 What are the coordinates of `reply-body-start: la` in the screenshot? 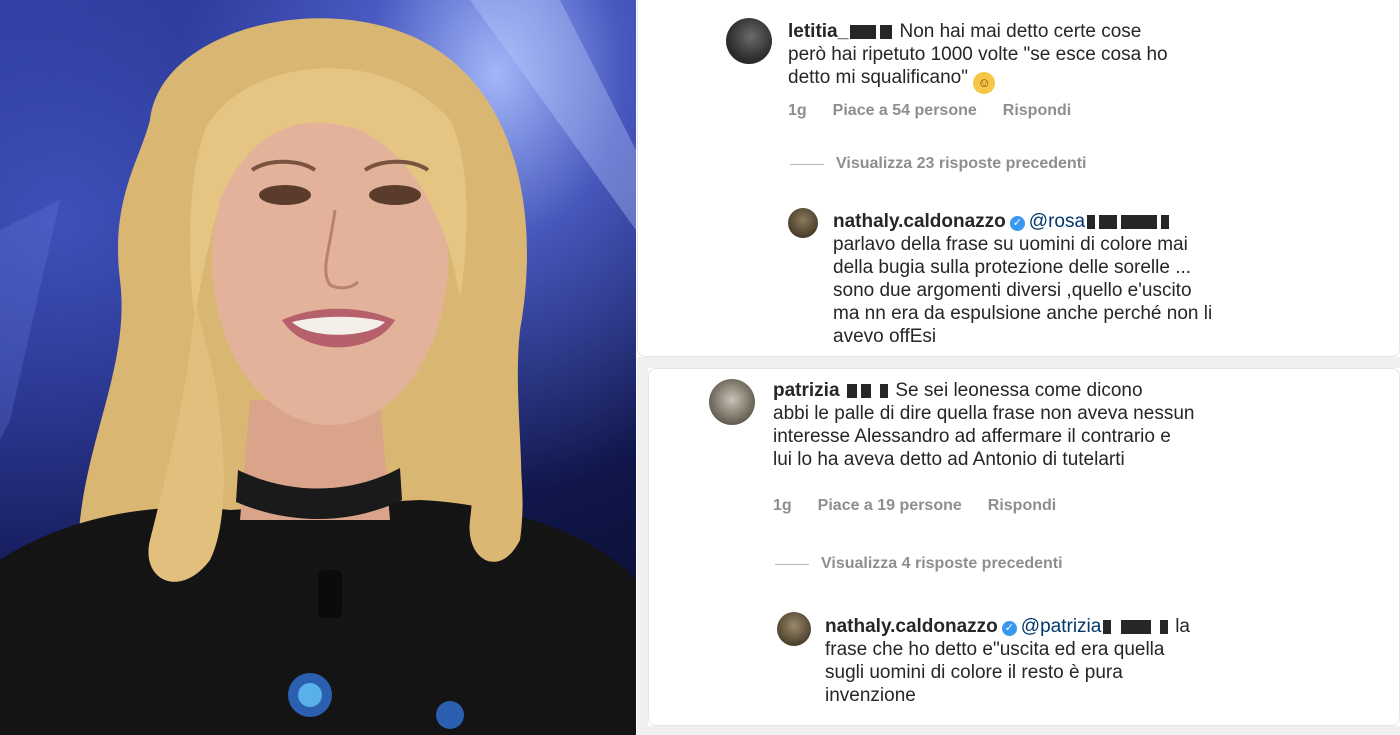 It's located at (1182, 626).